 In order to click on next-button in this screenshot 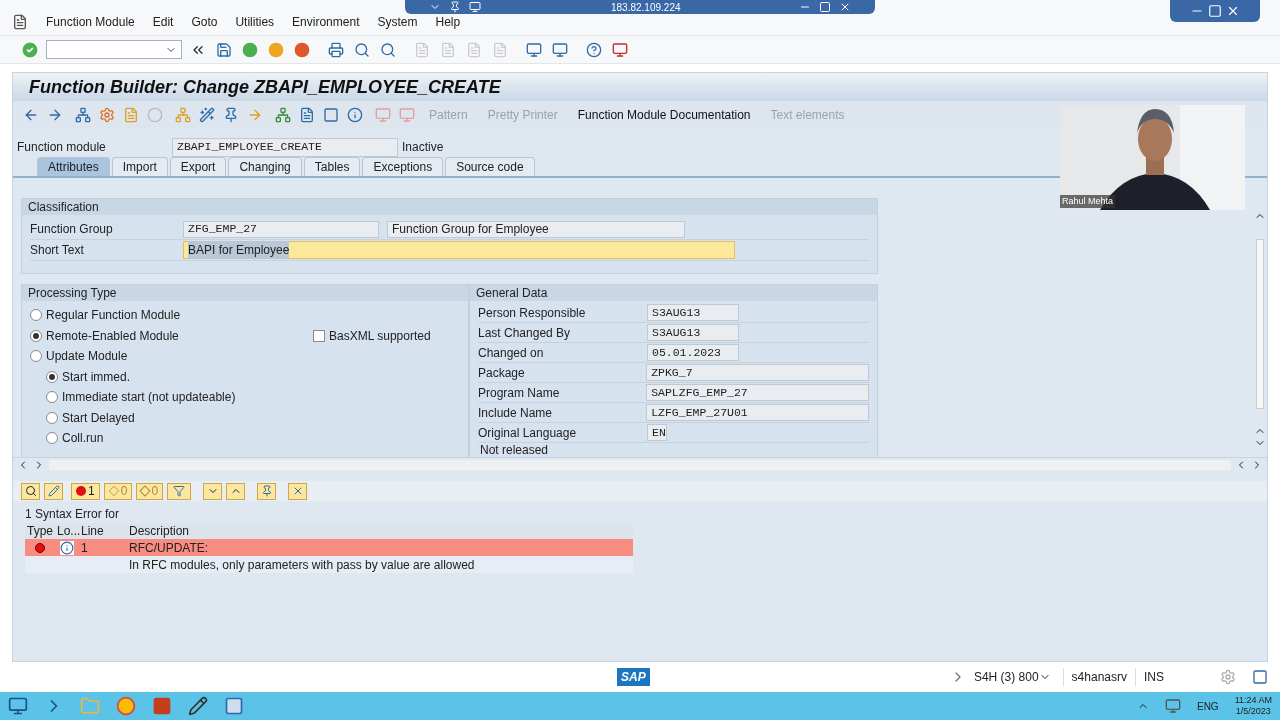, I will do `click(213, 491)`.